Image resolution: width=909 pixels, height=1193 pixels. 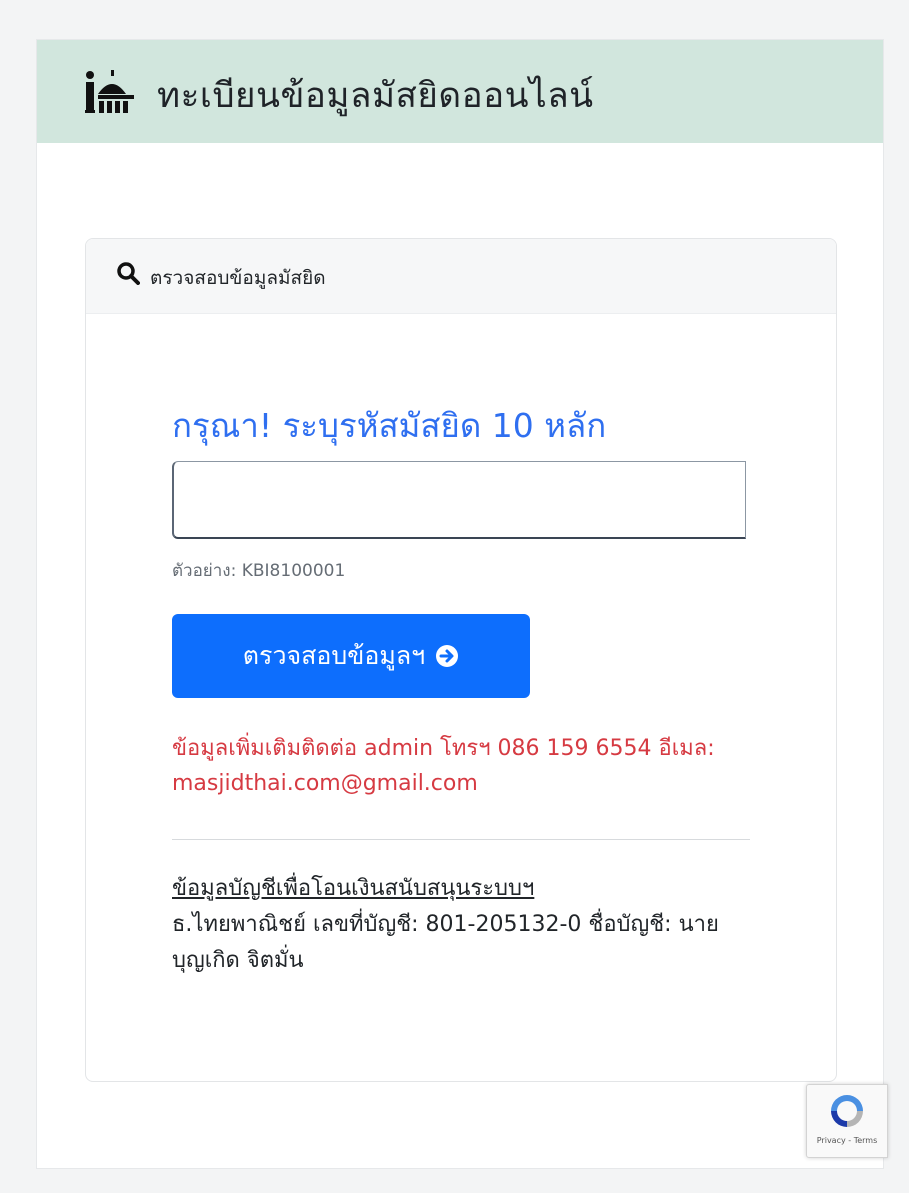 I want to click on mosque-code-prompt: กรุณา! ระบุรหัสมัสยิด 10 หลัก, so click(x=389, y=425).